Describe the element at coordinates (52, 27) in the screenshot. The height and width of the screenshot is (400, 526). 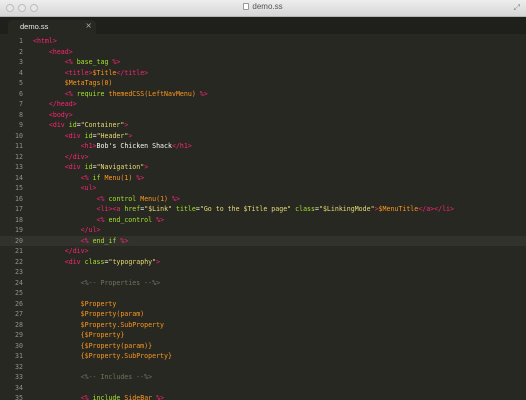
I see `tab-demo-ss: demo.ss ×` at that location.